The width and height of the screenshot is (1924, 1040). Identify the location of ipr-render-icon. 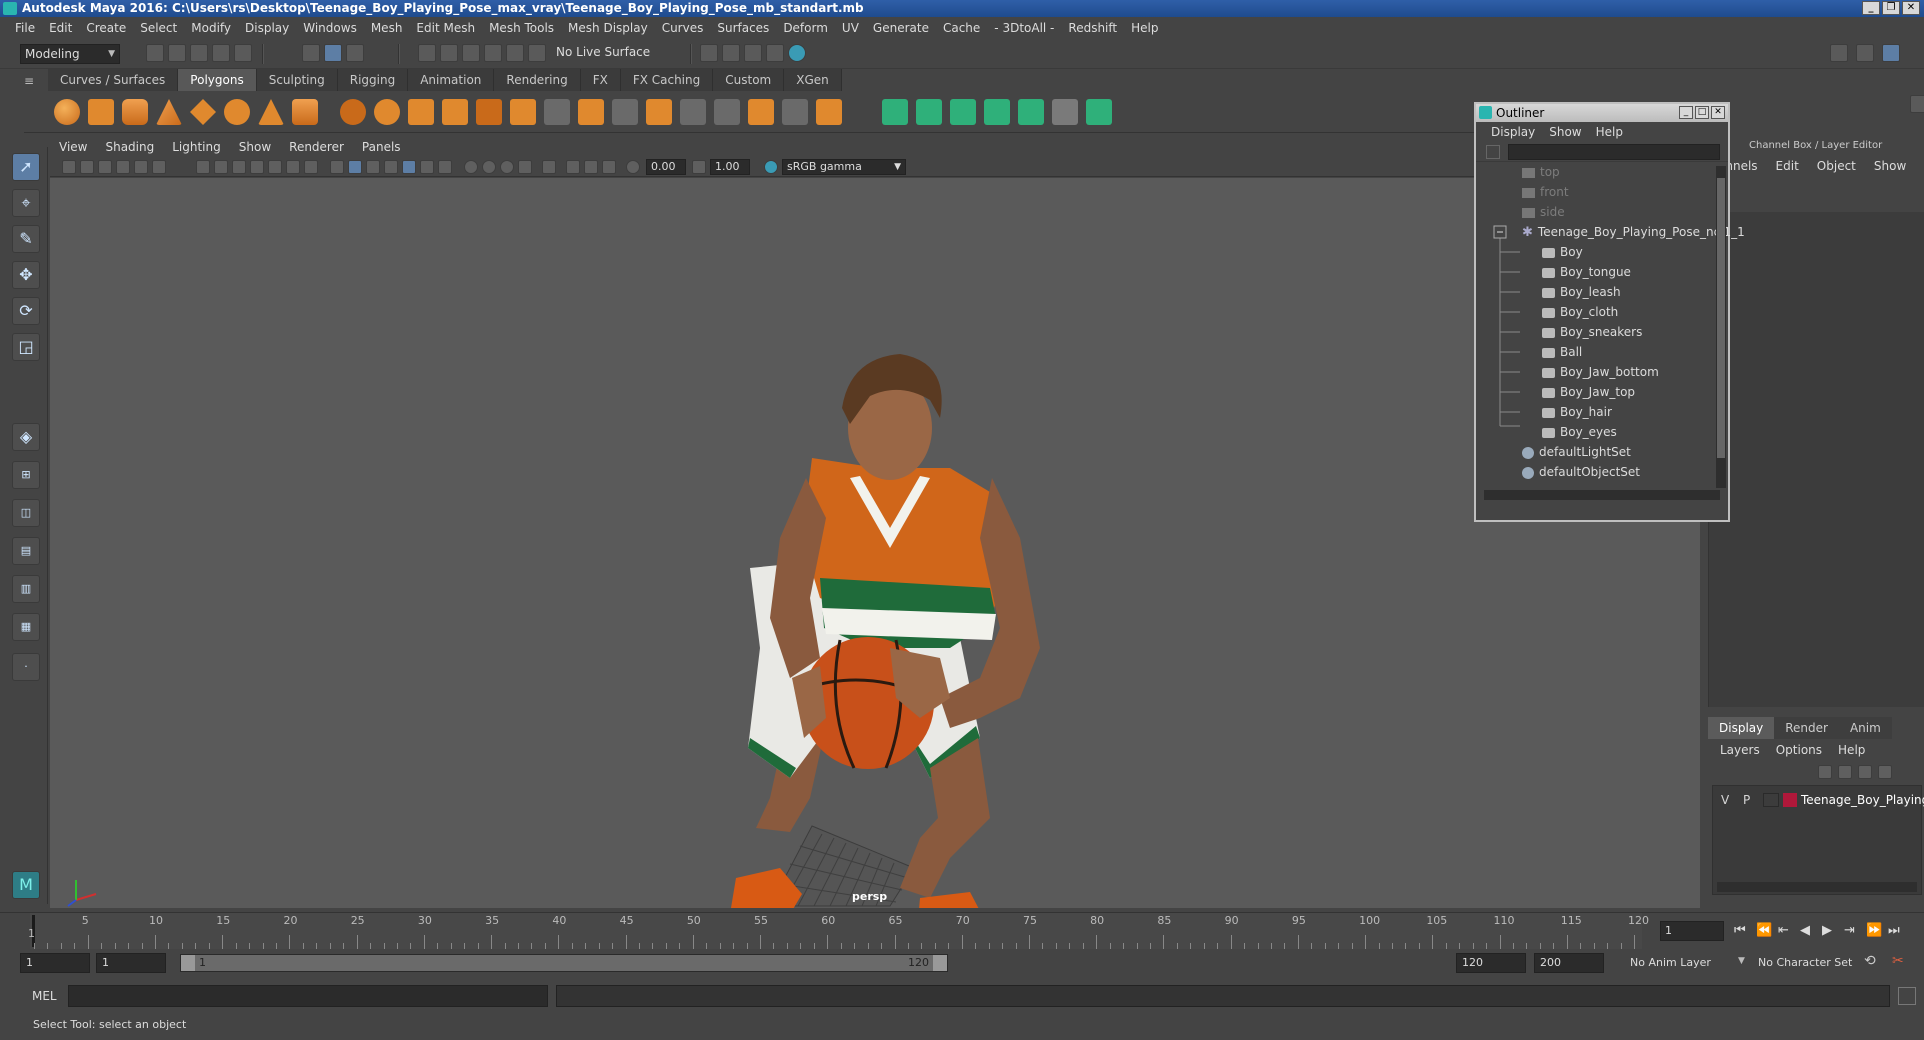
(753, 53).